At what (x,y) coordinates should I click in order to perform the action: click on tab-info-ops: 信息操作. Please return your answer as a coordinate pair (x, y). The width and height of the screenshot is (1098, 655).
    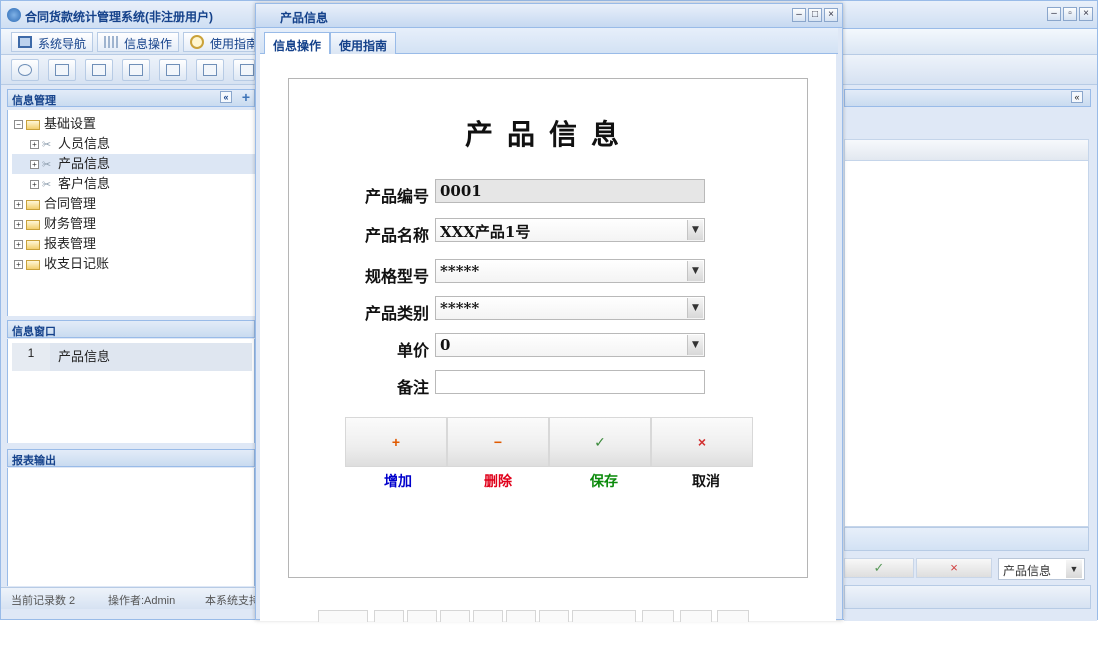
    Looking at the image, I should click on (297, 43).